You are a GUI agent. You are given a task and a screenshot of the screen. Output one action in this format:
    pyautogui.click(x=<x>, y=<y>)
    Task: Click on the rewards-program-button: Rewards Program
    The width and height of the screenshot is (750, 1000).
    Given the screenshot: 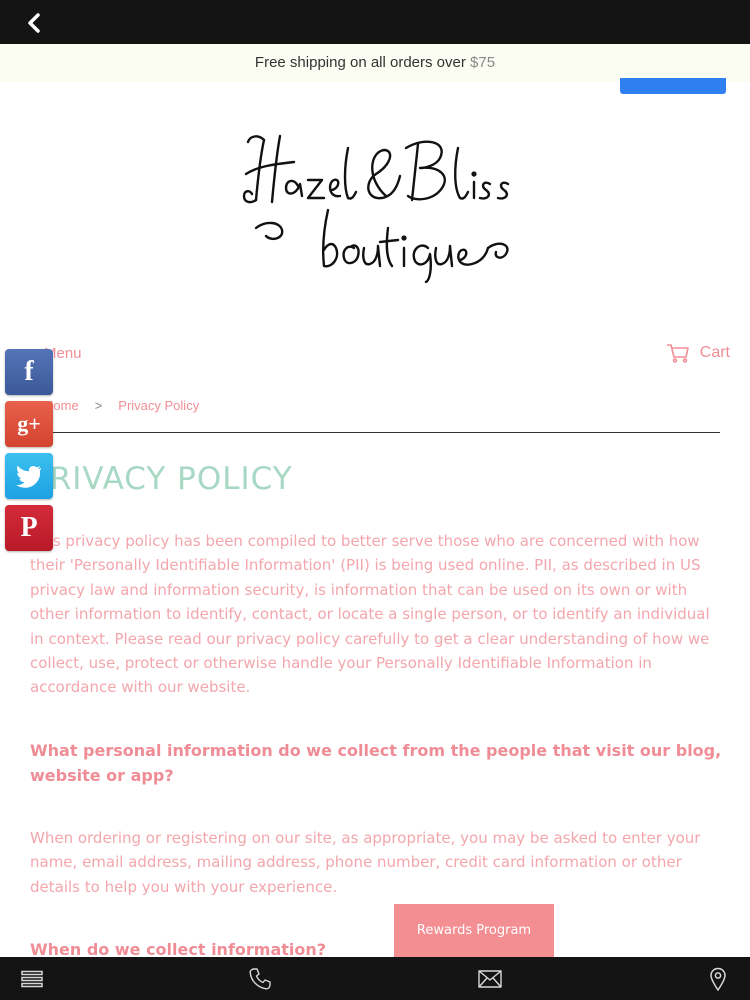 What is the action you would take?
    pyautogui.click(x=474, y=930)
    